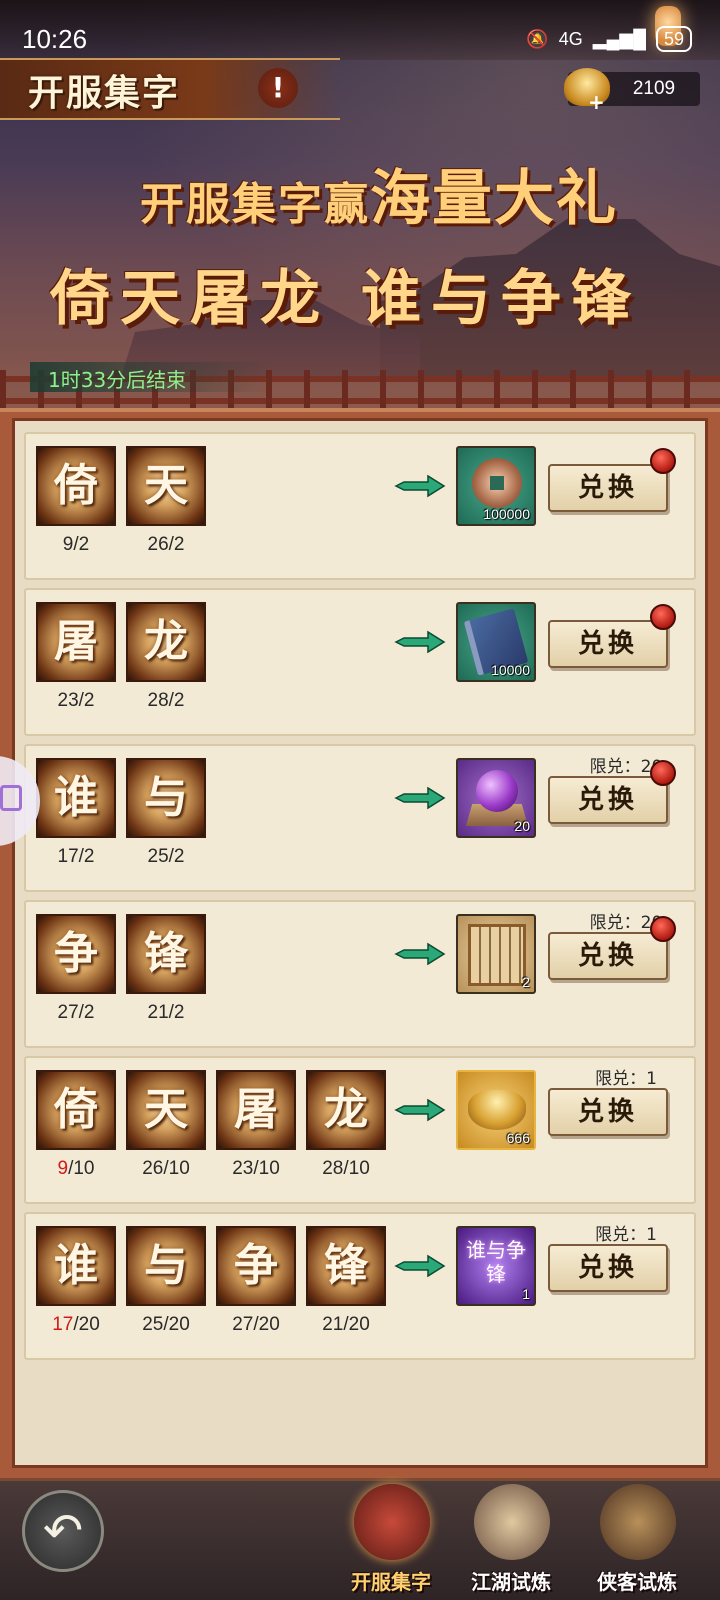 This screenshot has width=720, height=1600. I want to click on character-count: 17/20, so click(76, 1325).